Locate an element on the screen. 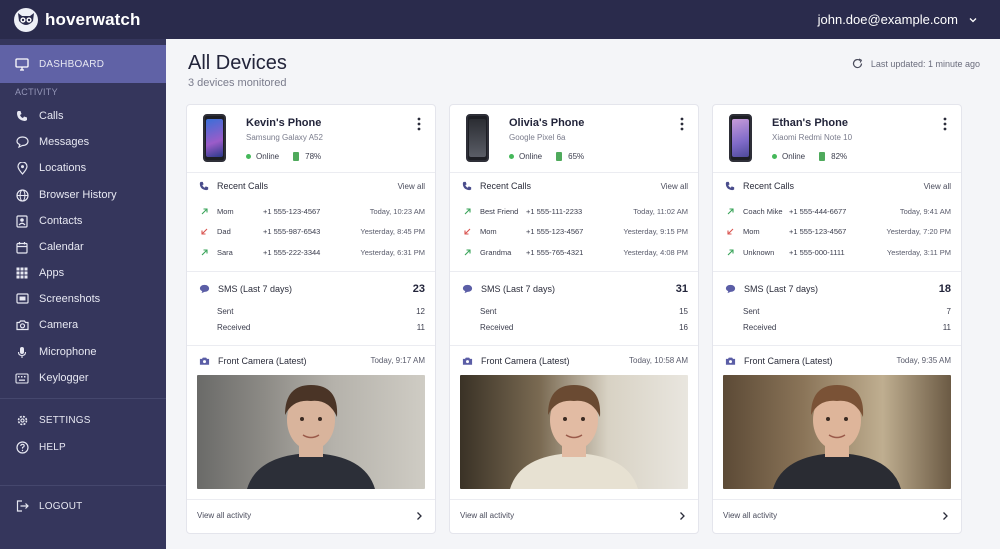 The image size is (1000, 549). call-contact: Unknown is located at coordinates (759, 252).